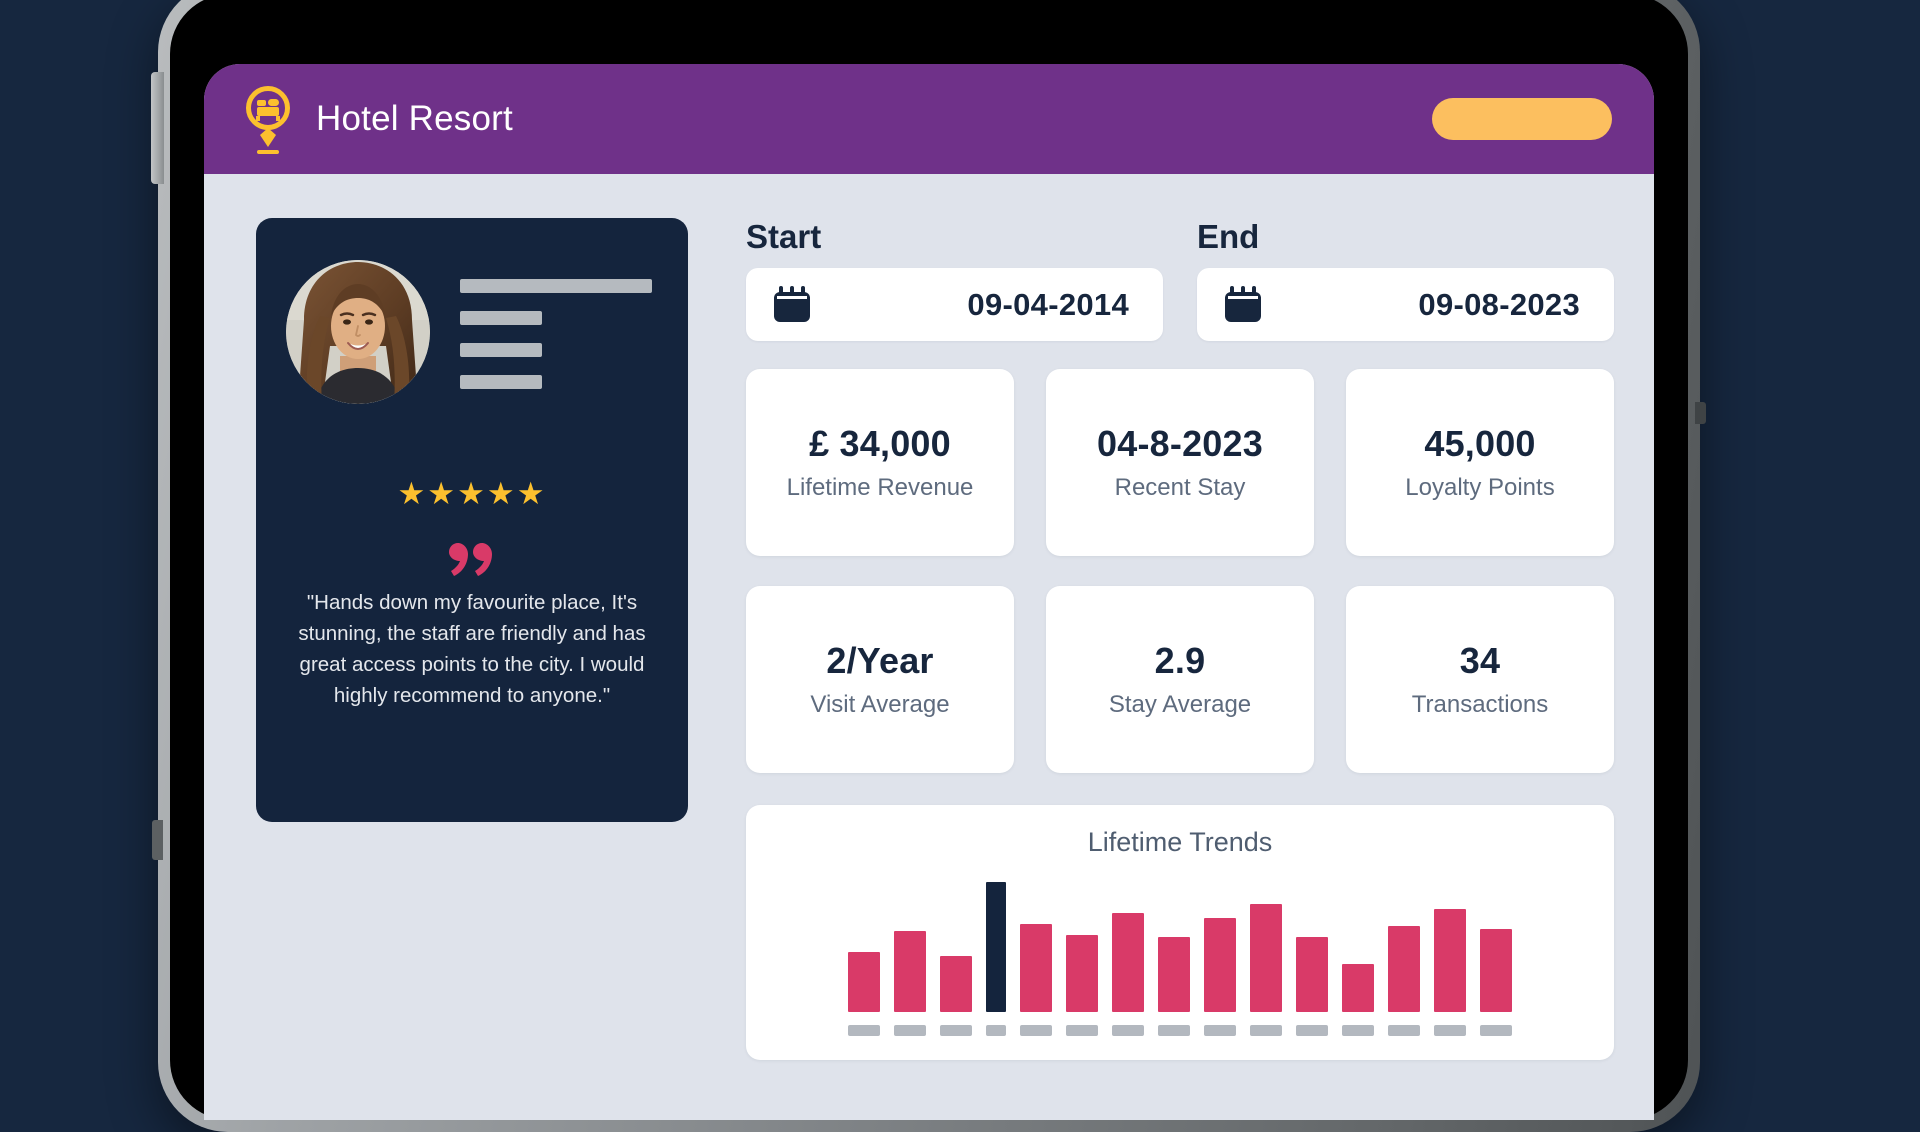 The image size is (1920, 1132). I want to click on chart-bars, so click(1180, 947).